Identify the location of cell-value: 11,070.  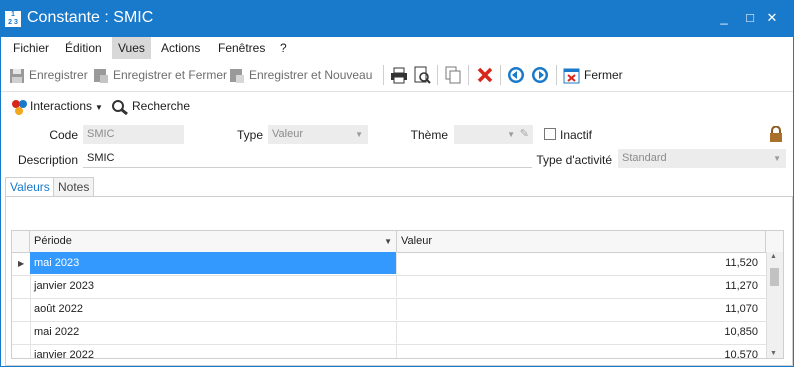
(581, 309).